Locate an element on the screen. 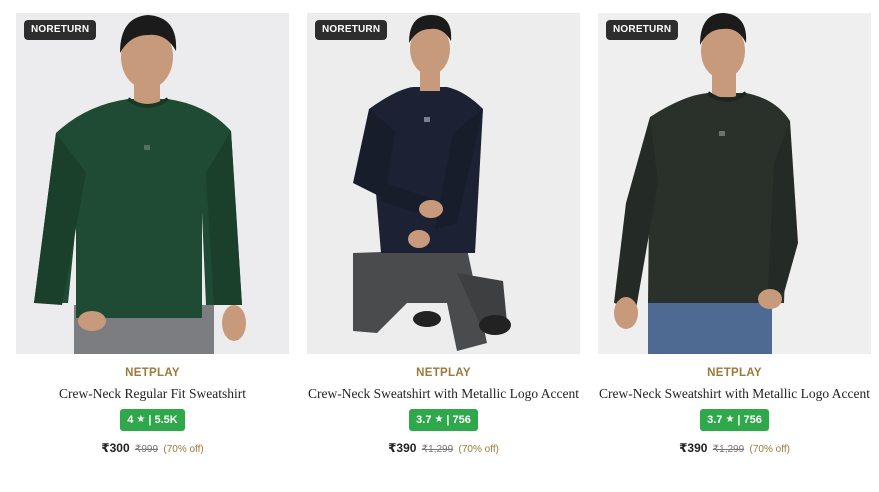 The image size is (879, 492). rating-value: 4 is located at coordinates (130, 420).